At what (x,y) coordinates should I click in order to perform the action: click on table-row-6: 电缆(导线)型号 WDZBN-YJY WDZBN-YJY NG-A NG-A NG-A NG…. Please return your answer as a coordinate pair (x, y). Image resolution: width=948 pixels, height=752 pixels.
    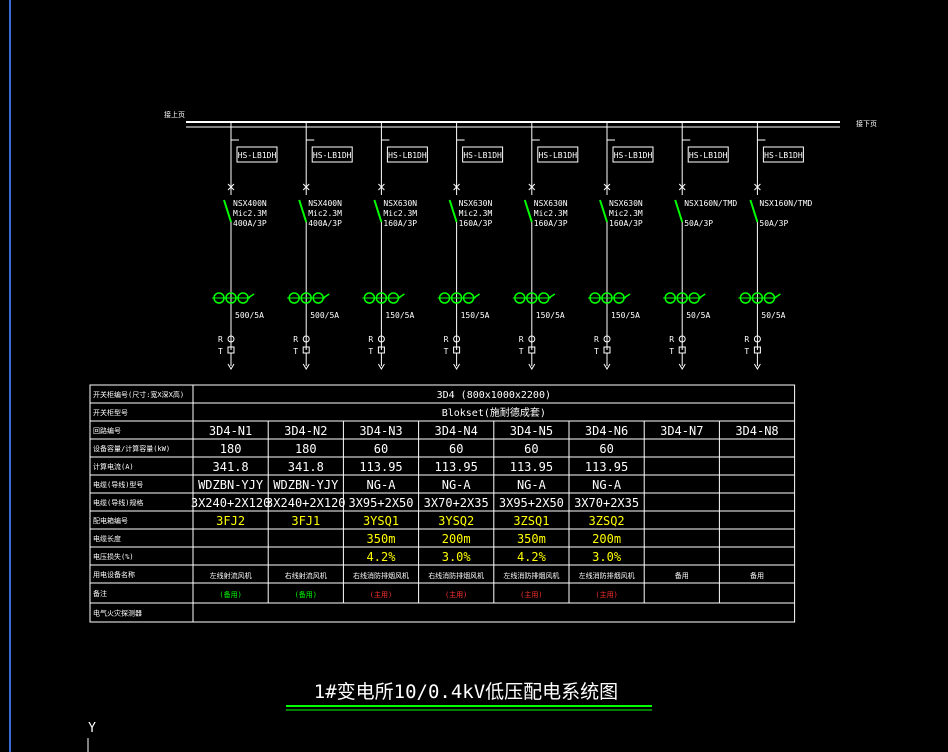
    Looking at the image, I should click on (357, 485).